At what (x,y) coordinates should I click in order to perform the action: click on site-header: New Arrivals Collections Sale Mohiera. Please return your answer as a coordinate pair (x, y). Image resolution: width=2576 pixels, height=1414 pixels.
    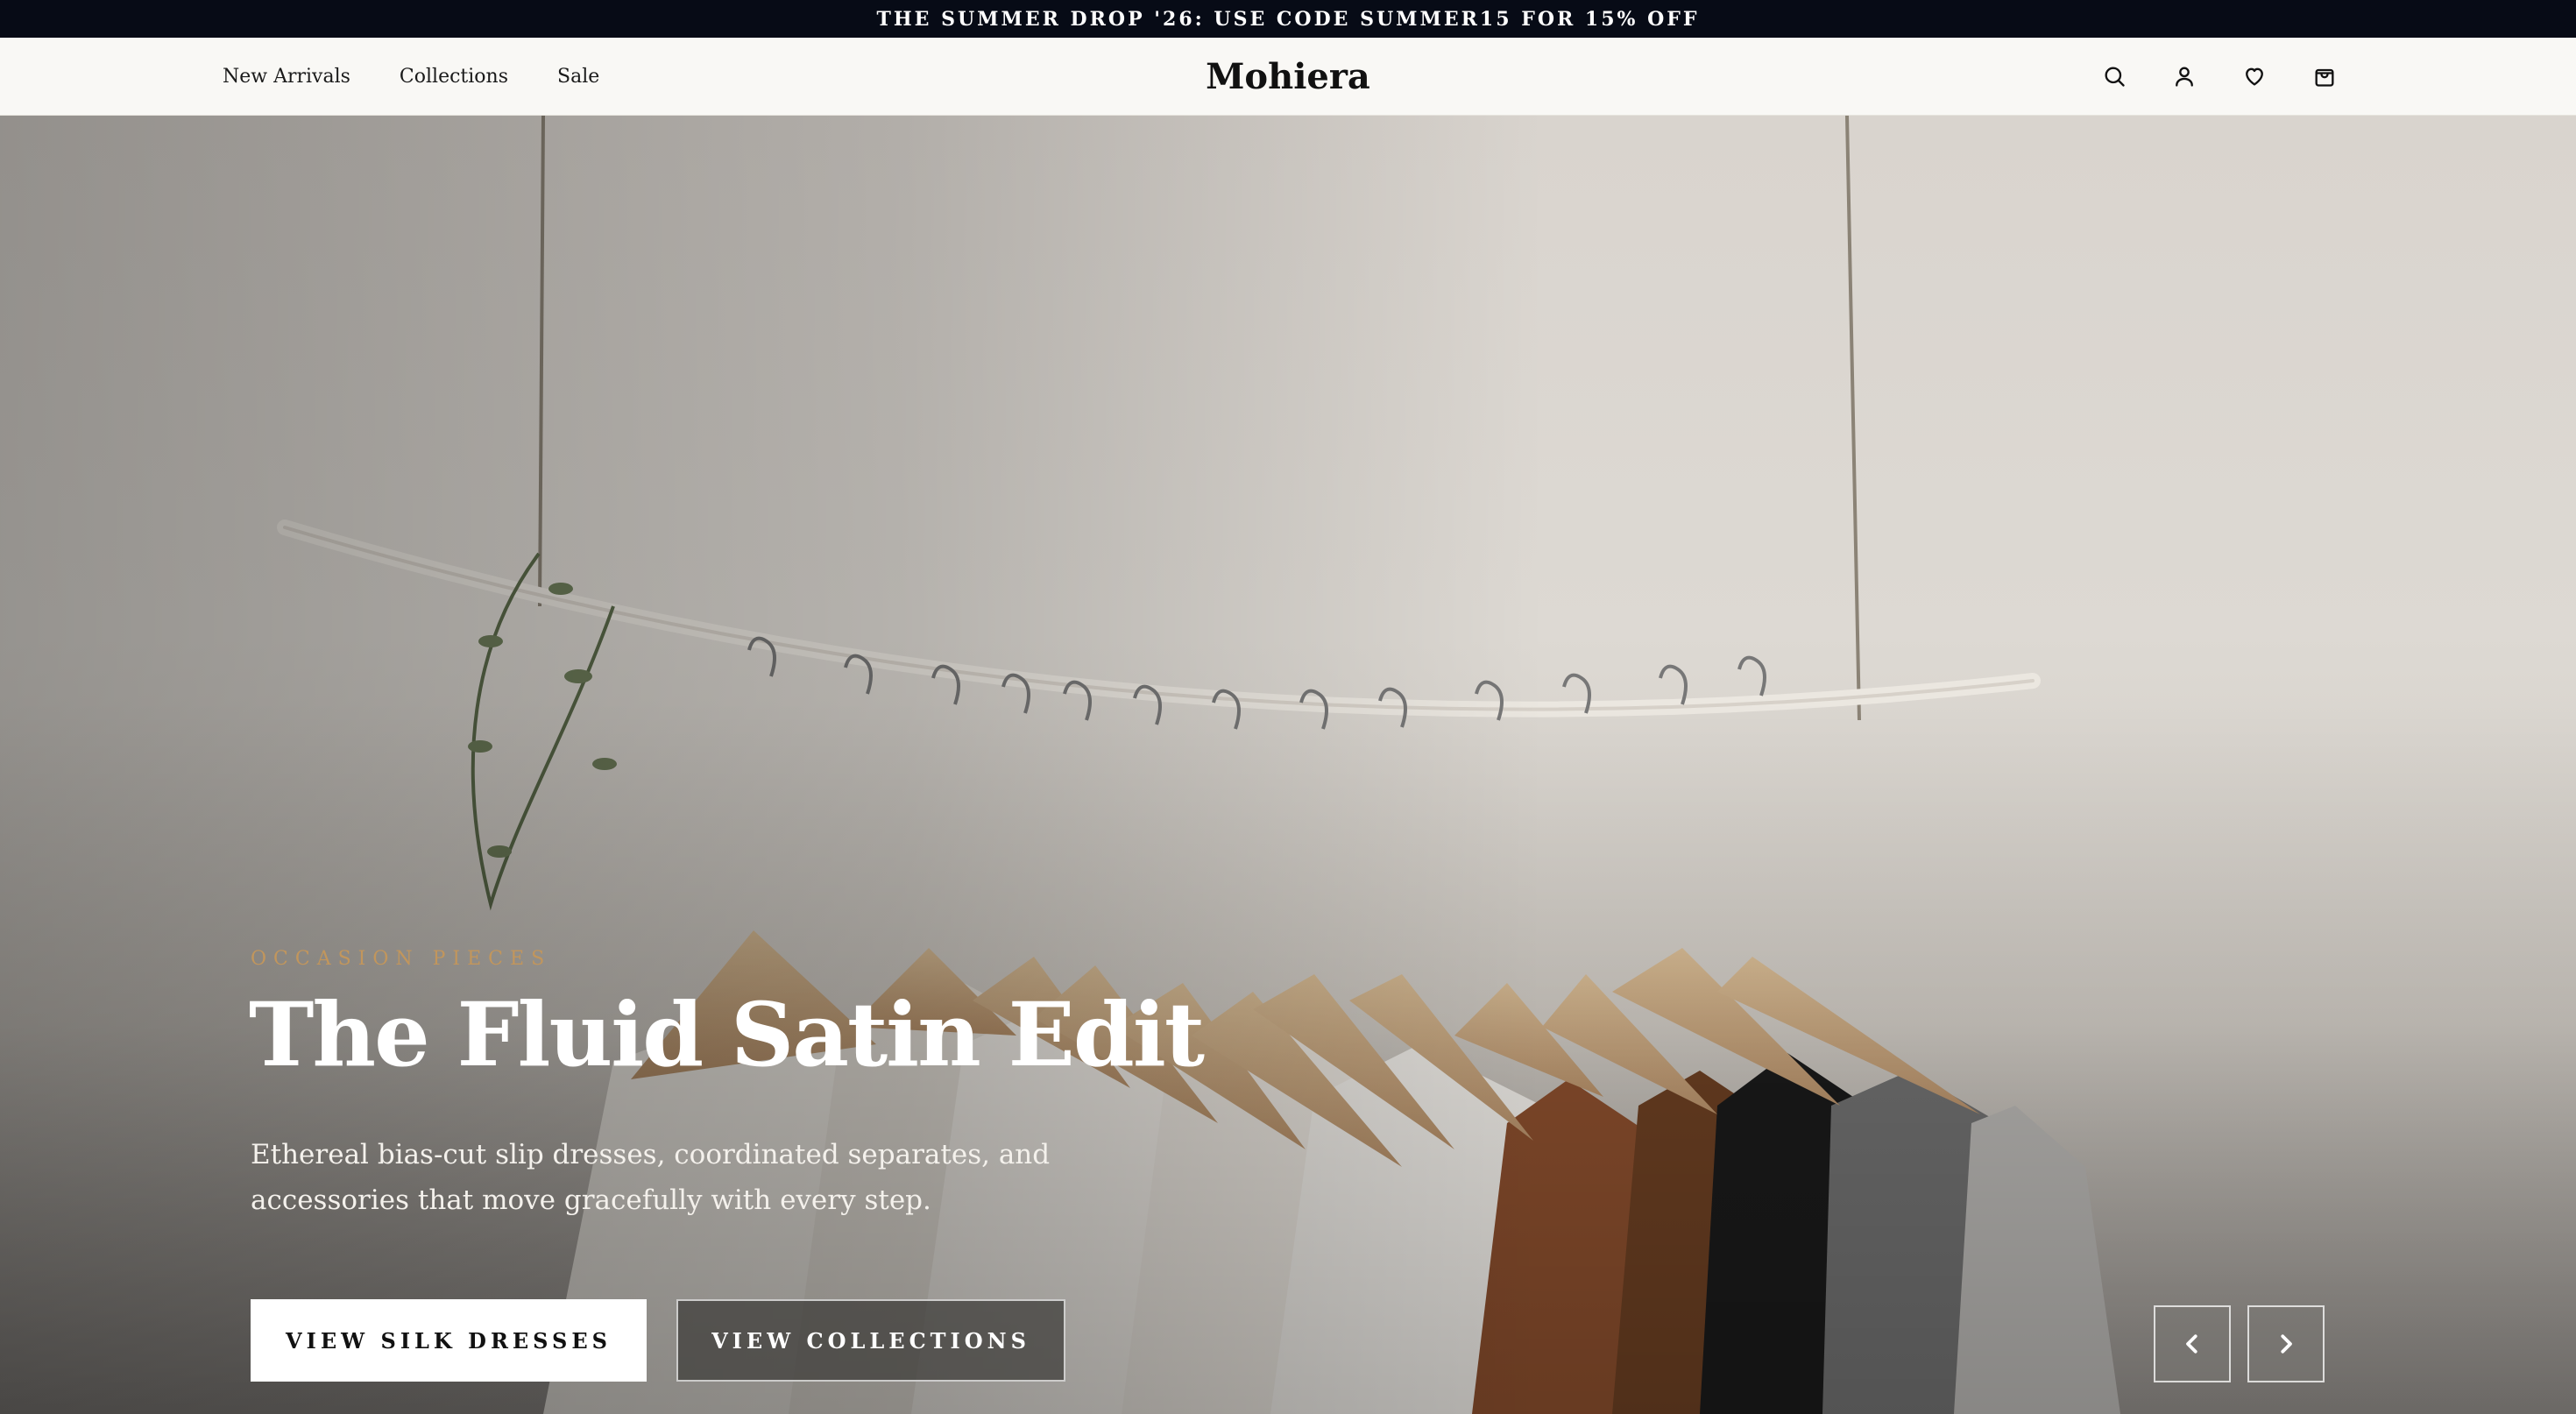
    Looking at the image, I should click on (1288, 77).